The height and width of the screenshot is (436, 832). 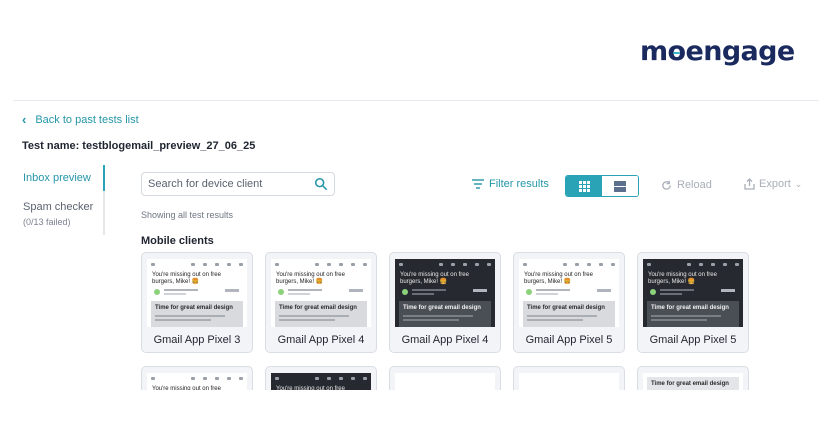 I want to click on grid-icon, so click(x=584, y=186).